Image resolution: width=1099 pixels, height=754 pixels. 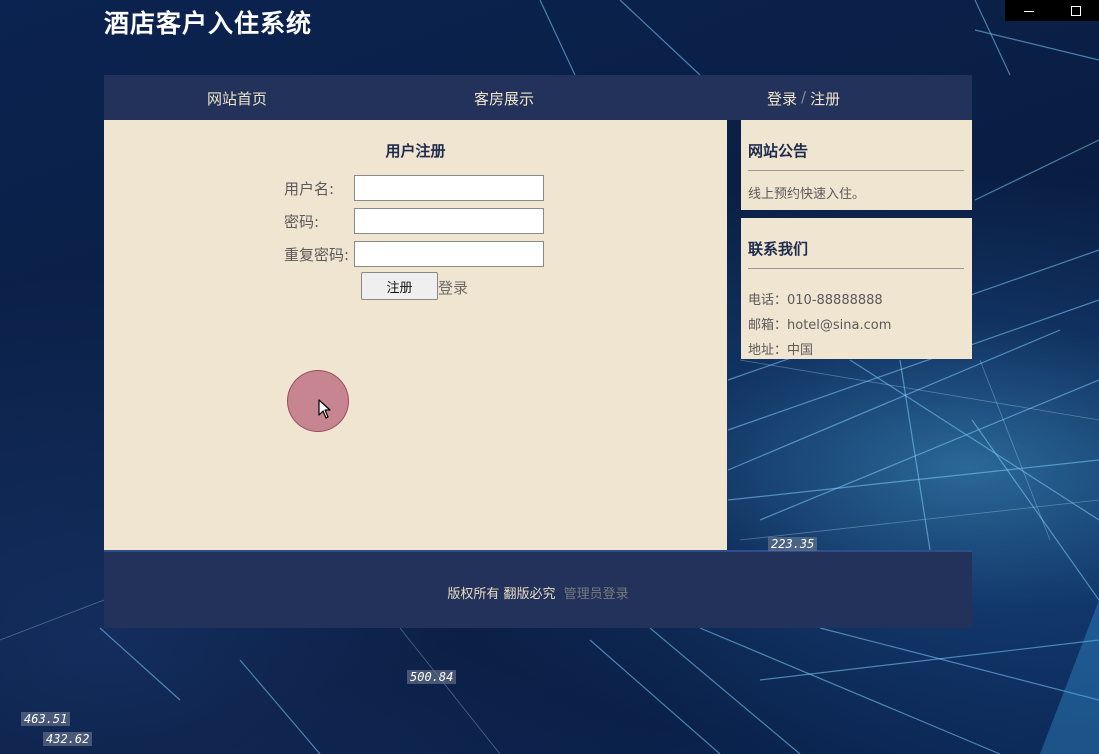 What do you see at coordinates (504, 98) in the screenshot?
I see `nav-rooms-link: 客房展示` at bounding box center [504, 98].